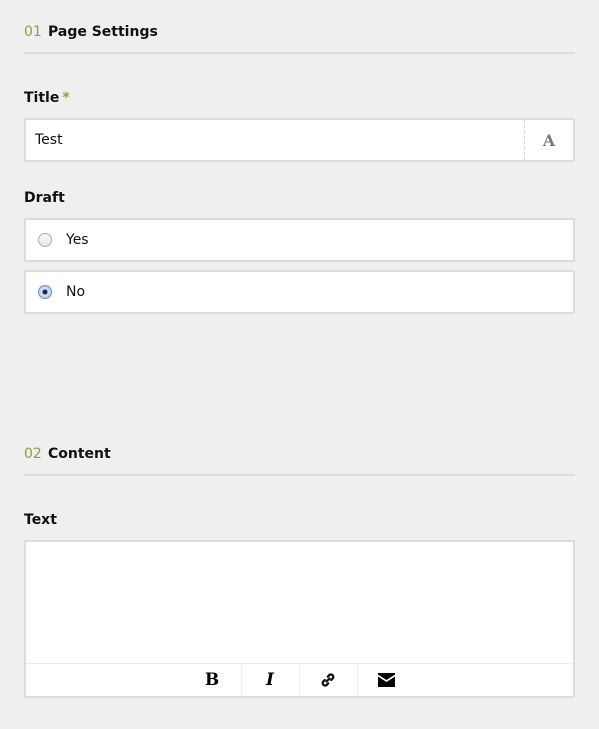 The width and height of the screenshot is (599, 729). I want to click on italic-icon: I, so click(270, 680).